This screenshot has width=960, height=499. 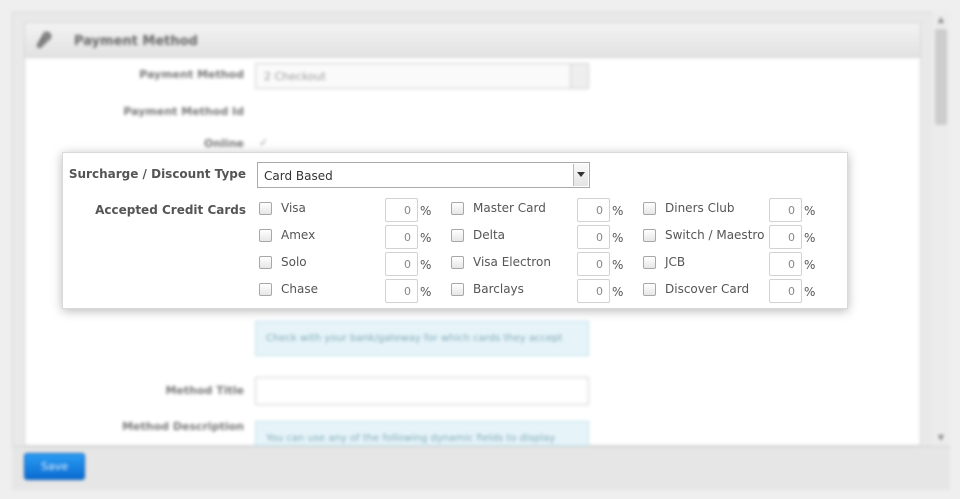 What do you see at coordinates (512, 262) in the screenshot?
I see `card-name-visa-electron: Visa Electron` at bounding box center [512, 262].